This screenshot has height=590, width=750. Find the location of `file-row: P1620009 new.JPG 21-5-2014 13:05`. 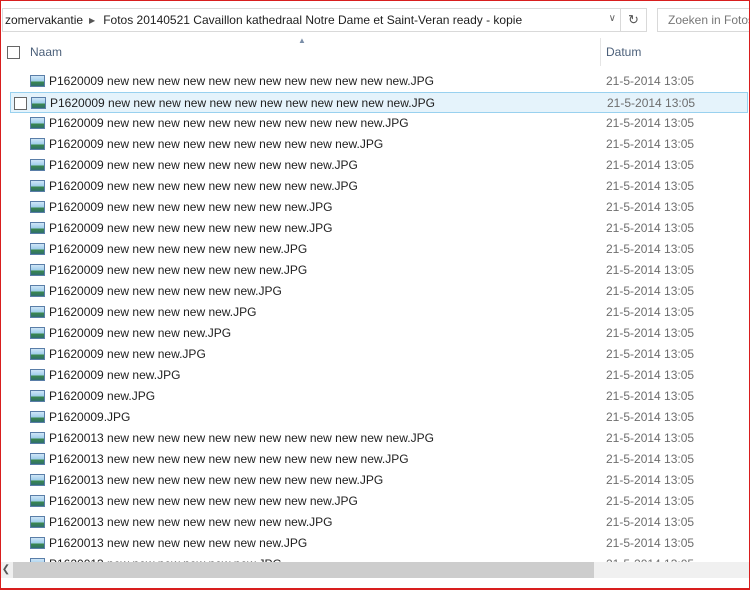

file-row: P1620009 new.JPG 21-5-2014 13:05 is located at coordinates (379, 396).